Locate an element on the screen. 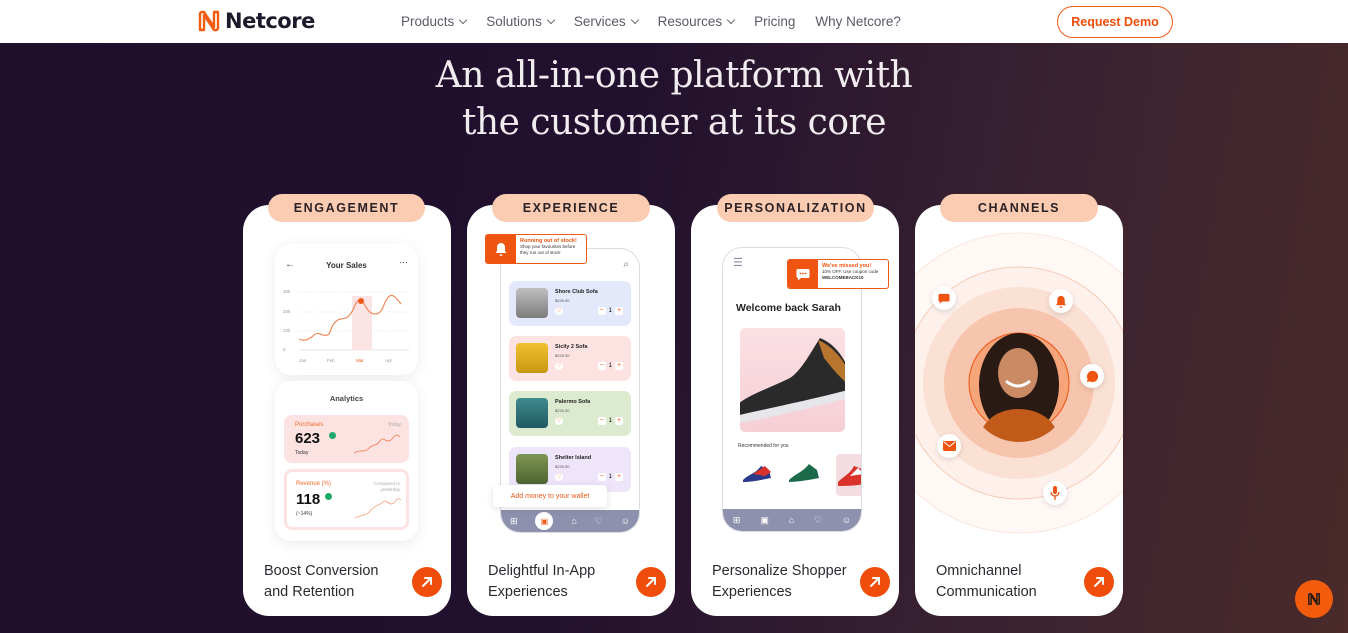  purchases-card: Purchases Today 623 Today is located at coordinates (346, 439).